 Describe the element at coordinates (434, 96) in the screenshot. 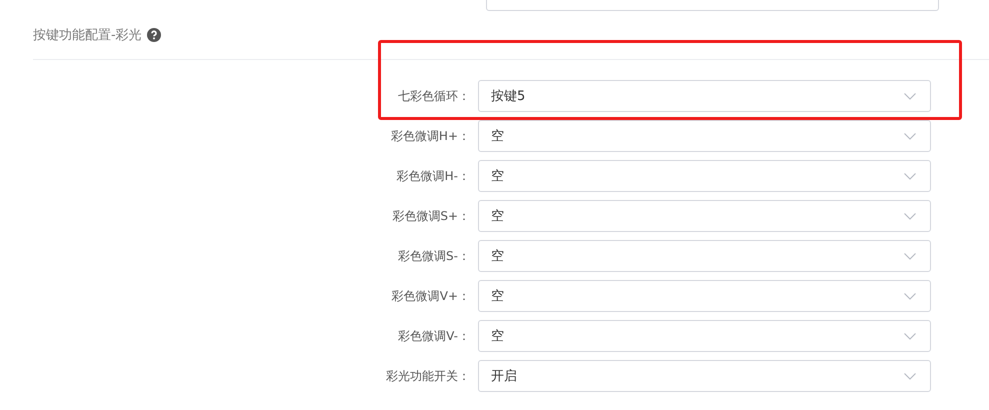

I see `field-label: 七彩色循环：` at that location.